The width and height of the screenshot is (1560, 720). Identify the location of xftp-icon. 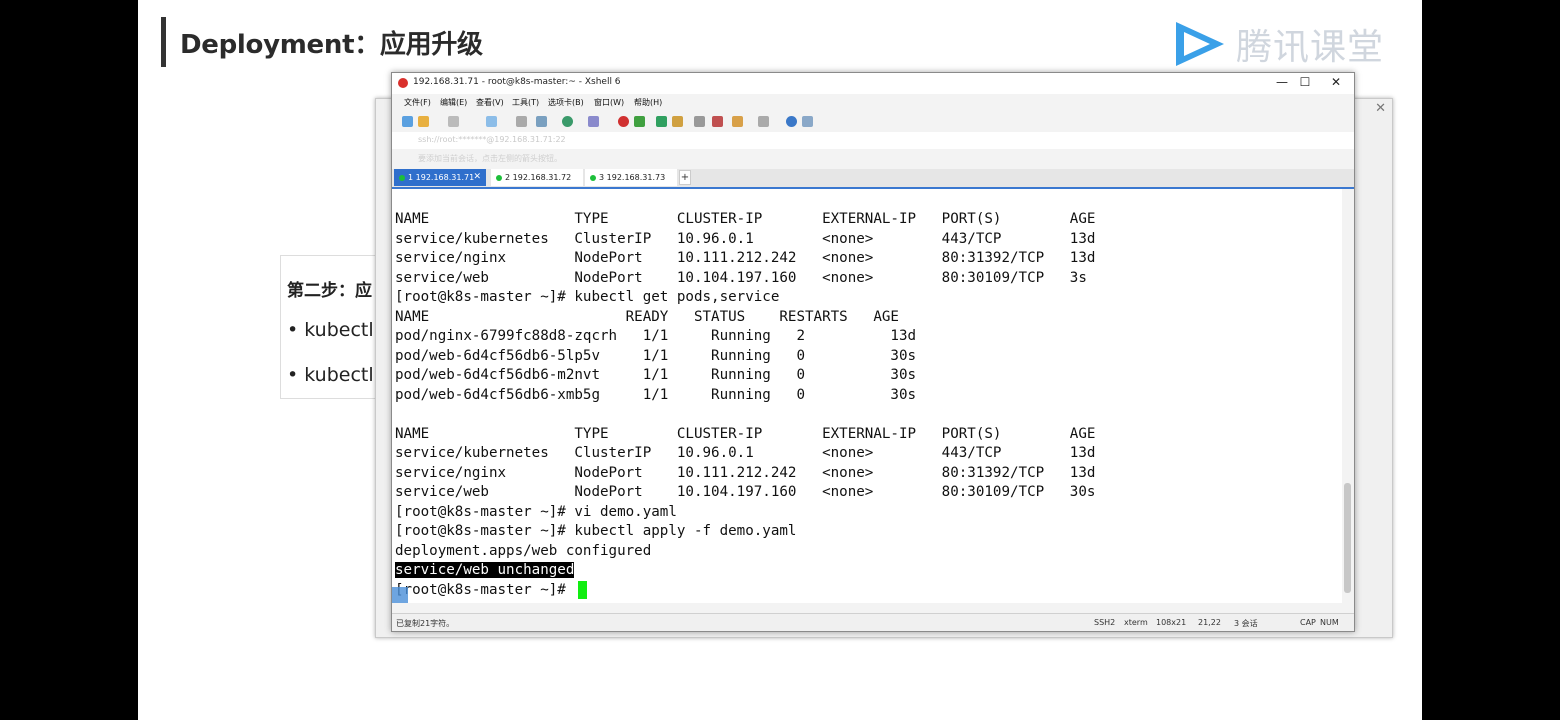
(623, 121).